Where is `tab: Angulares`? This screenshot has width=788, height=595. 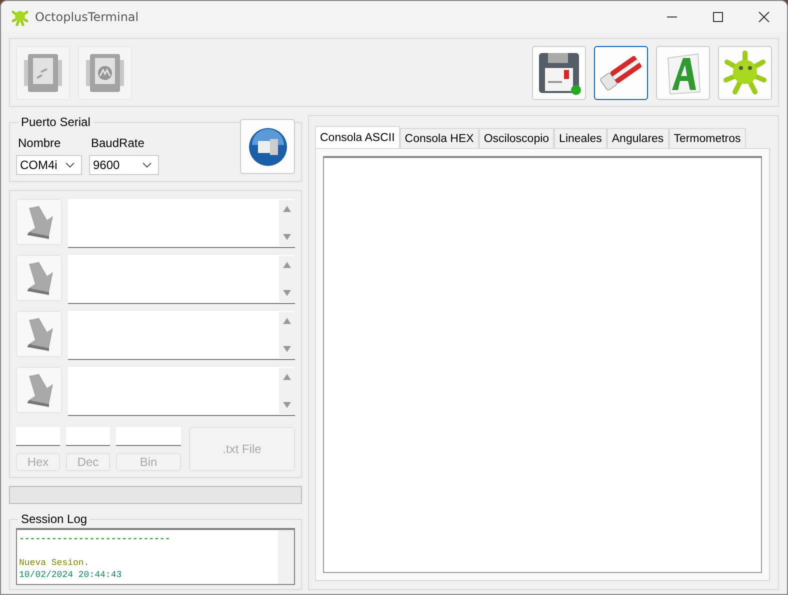
tab: Angulares is located at coordinates (637, 138).